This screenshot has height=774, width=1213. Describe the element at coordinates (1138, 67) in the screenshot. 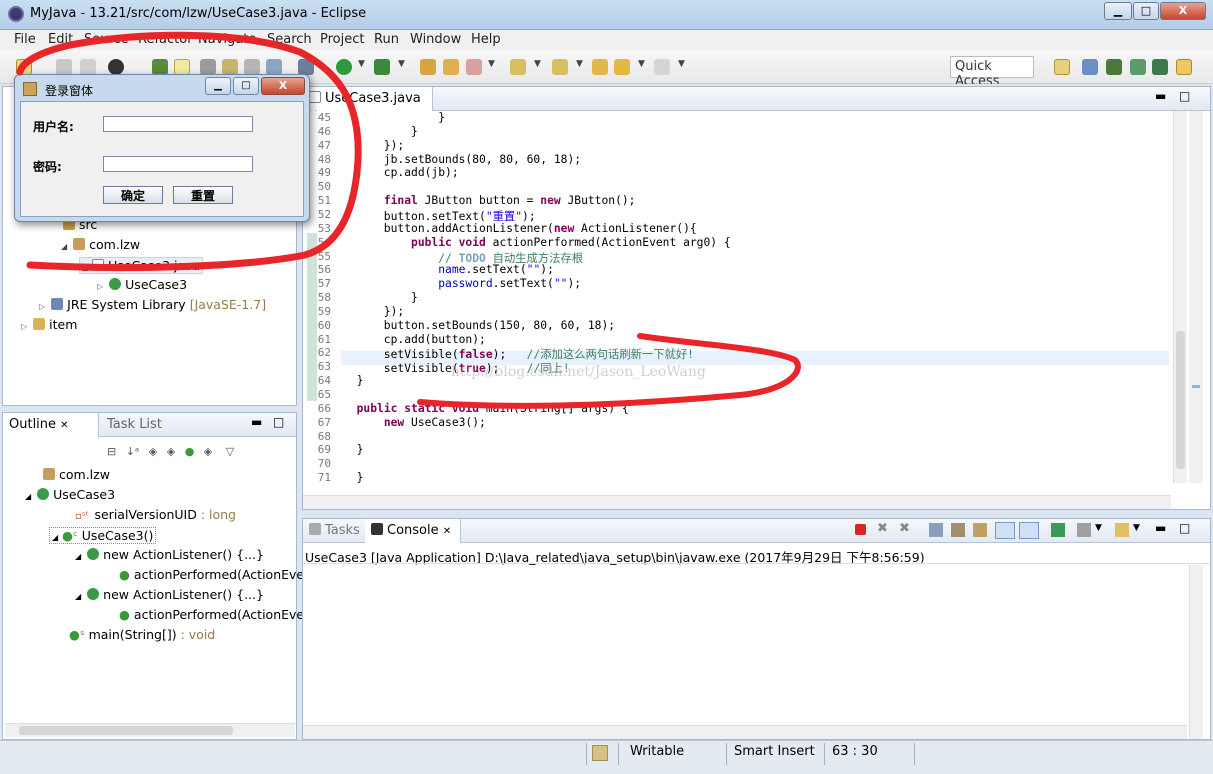

I see `team-perspective-icon` at that location.